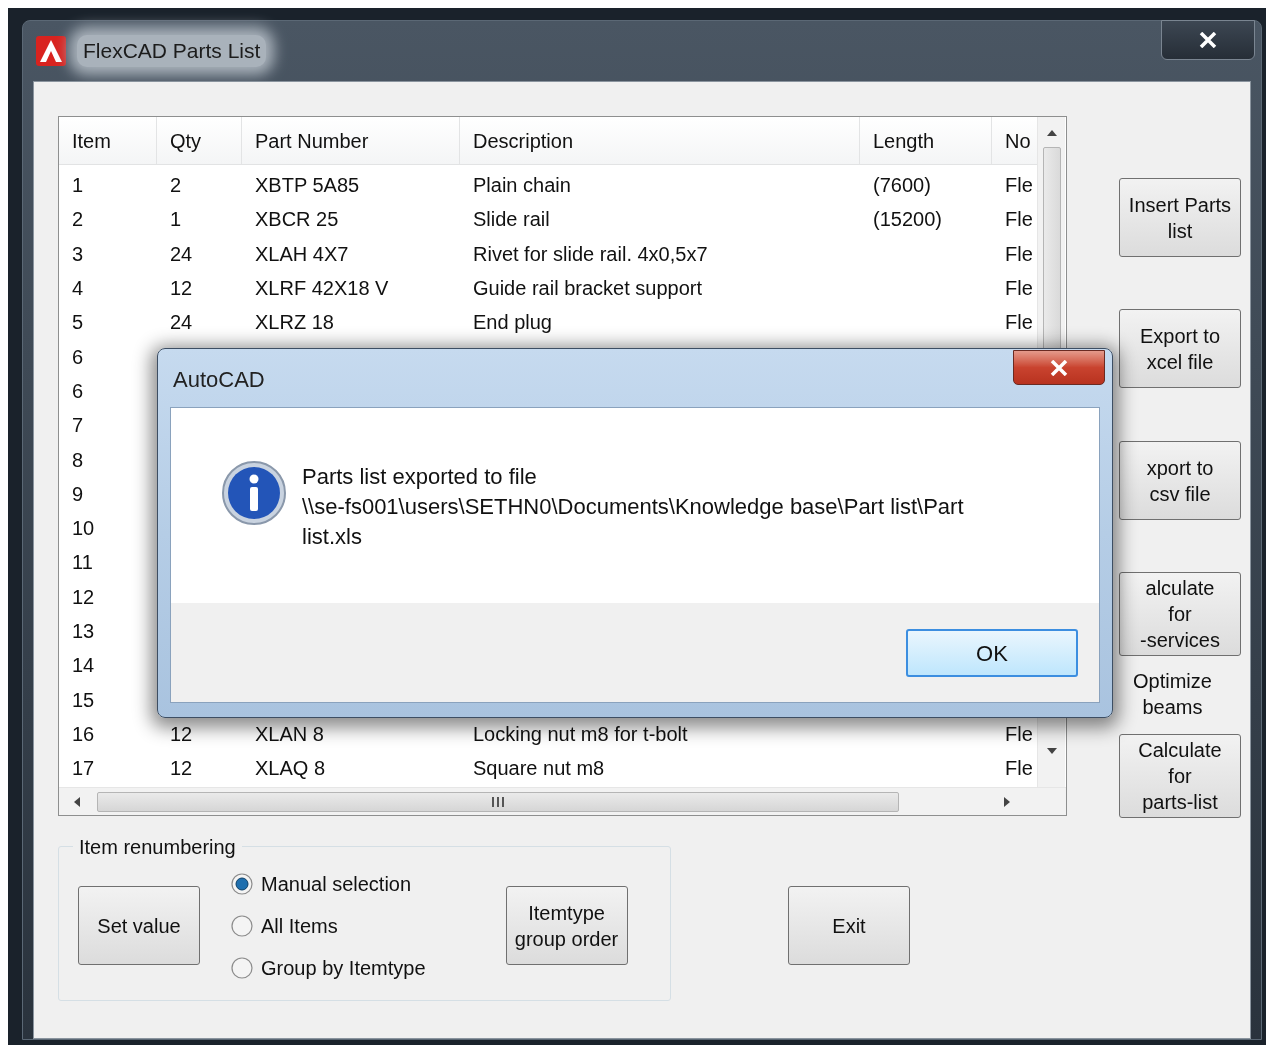 The width and height of the screenshot is (1266, 1045). I want to click on table-cell: Locking nut m8 for t-bolt, so click(580, 733).